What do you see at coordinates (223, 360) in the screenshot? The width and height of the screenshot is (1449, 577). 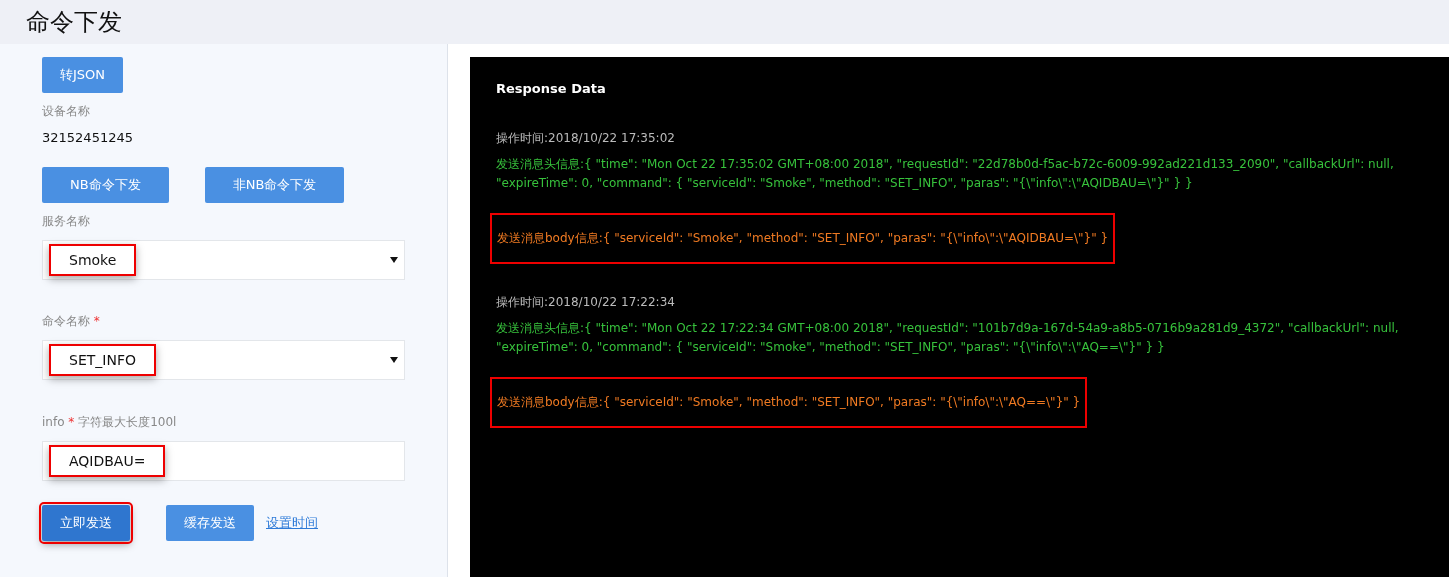 I see `command-dropdown: SET_INFO` at bounding box center [223, 360].